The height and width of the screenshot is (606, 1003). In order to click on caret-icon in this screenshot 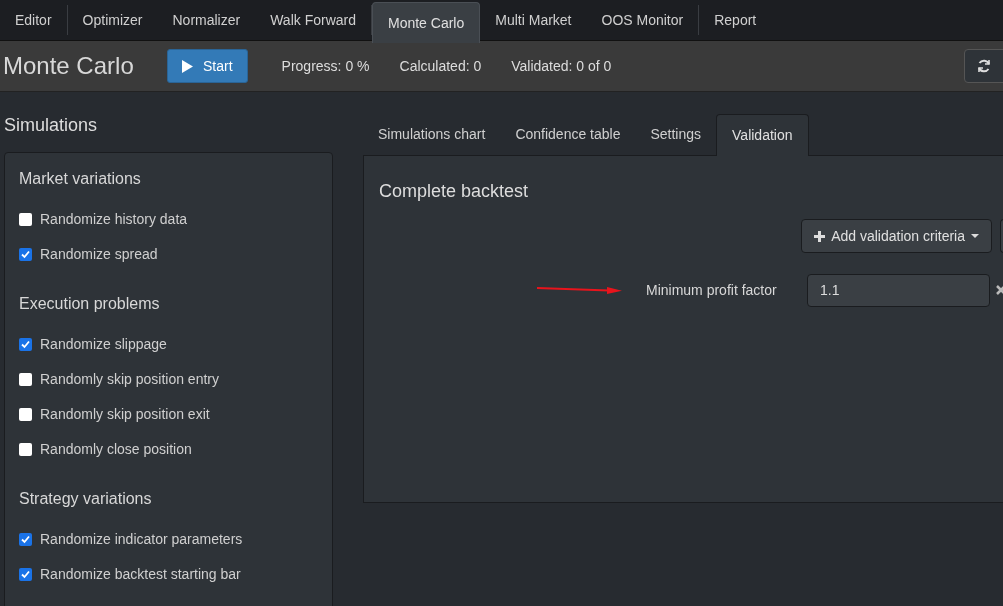, I will do `click(975, 236)`.